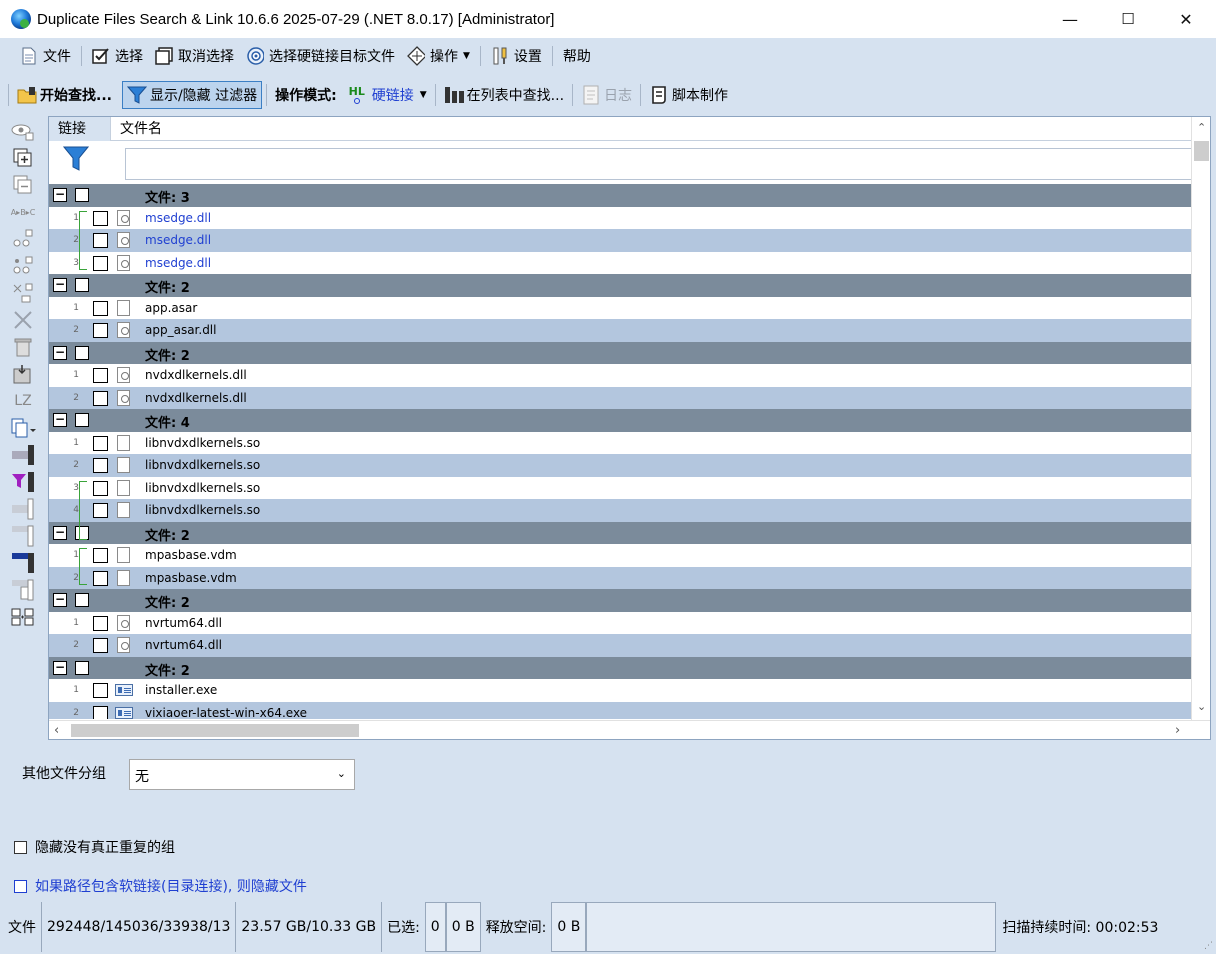 The height and width of the screenshot is (954, 1216). What do you see at coordinates (1186, 19) in the screenshot?
I see `close-button: ✕` at bounding box center [1186, 19].